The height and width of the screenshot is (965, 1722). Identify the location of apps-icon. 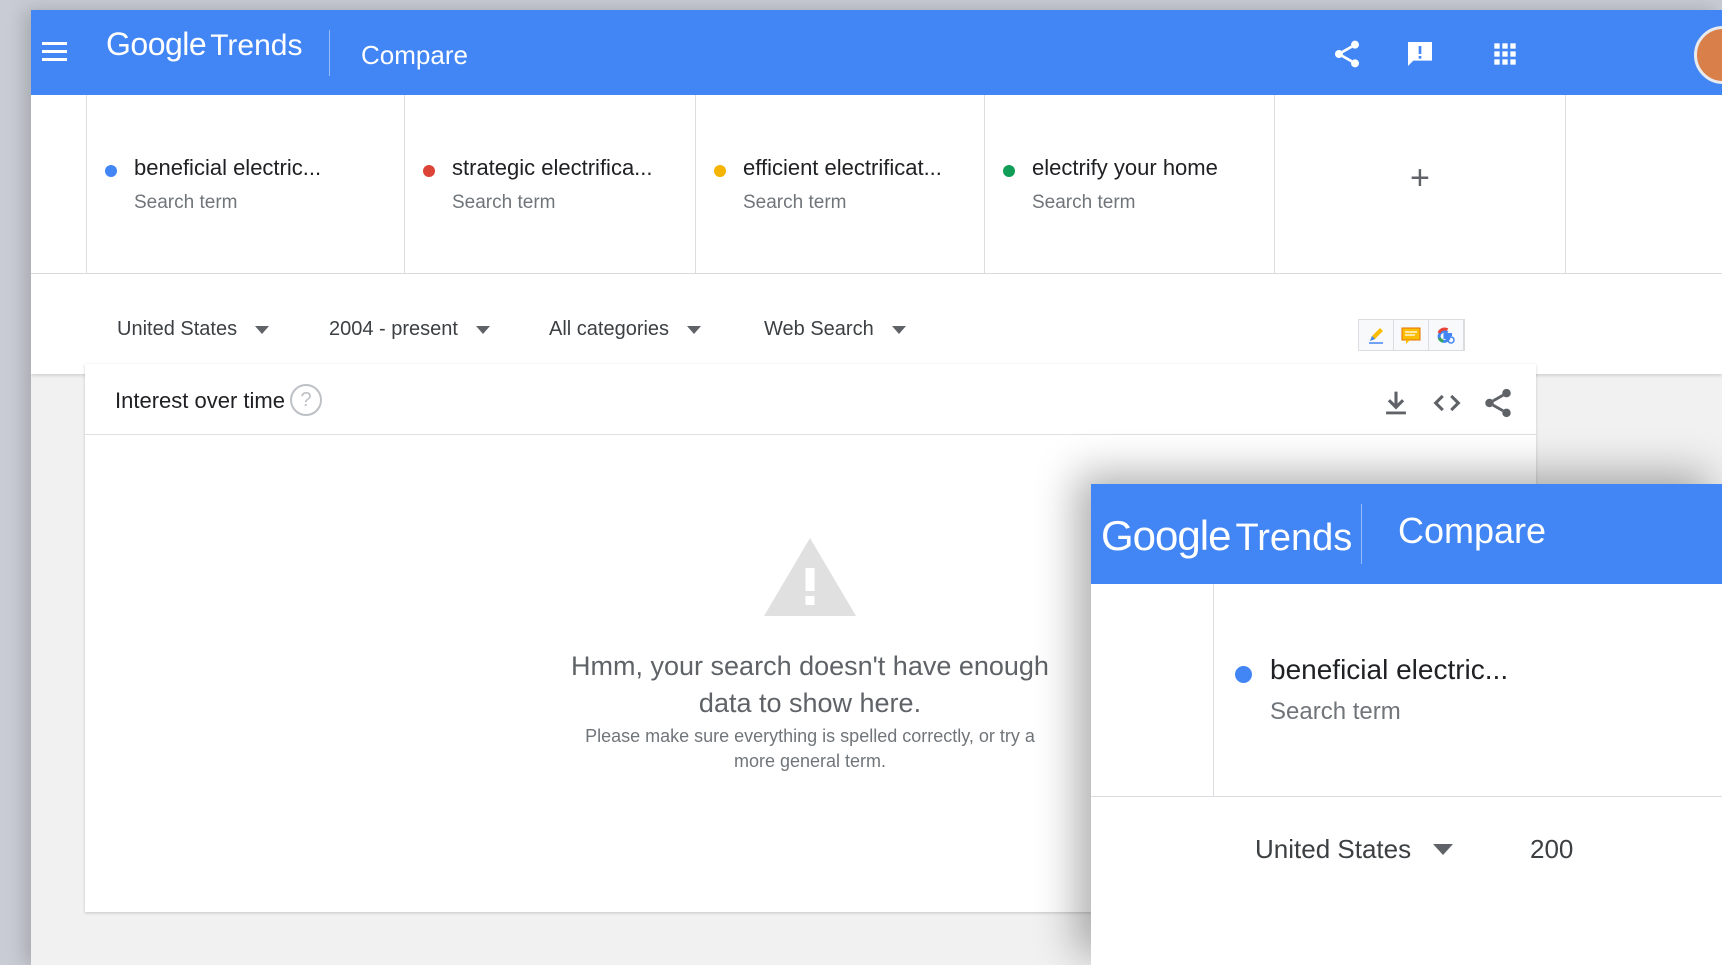
(1505, 54).